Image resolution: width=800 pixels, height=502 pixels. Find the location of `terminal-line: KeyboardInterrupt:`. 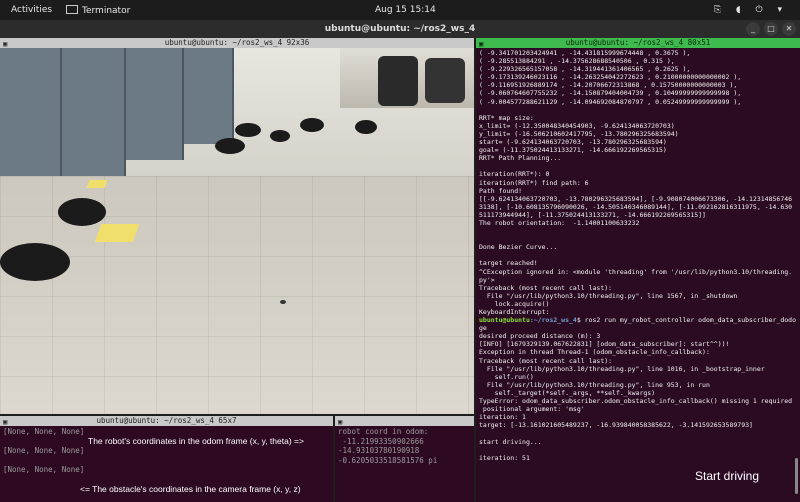

terminal-line: KeyboardInterrupt: is located at coordinates (514, 312).